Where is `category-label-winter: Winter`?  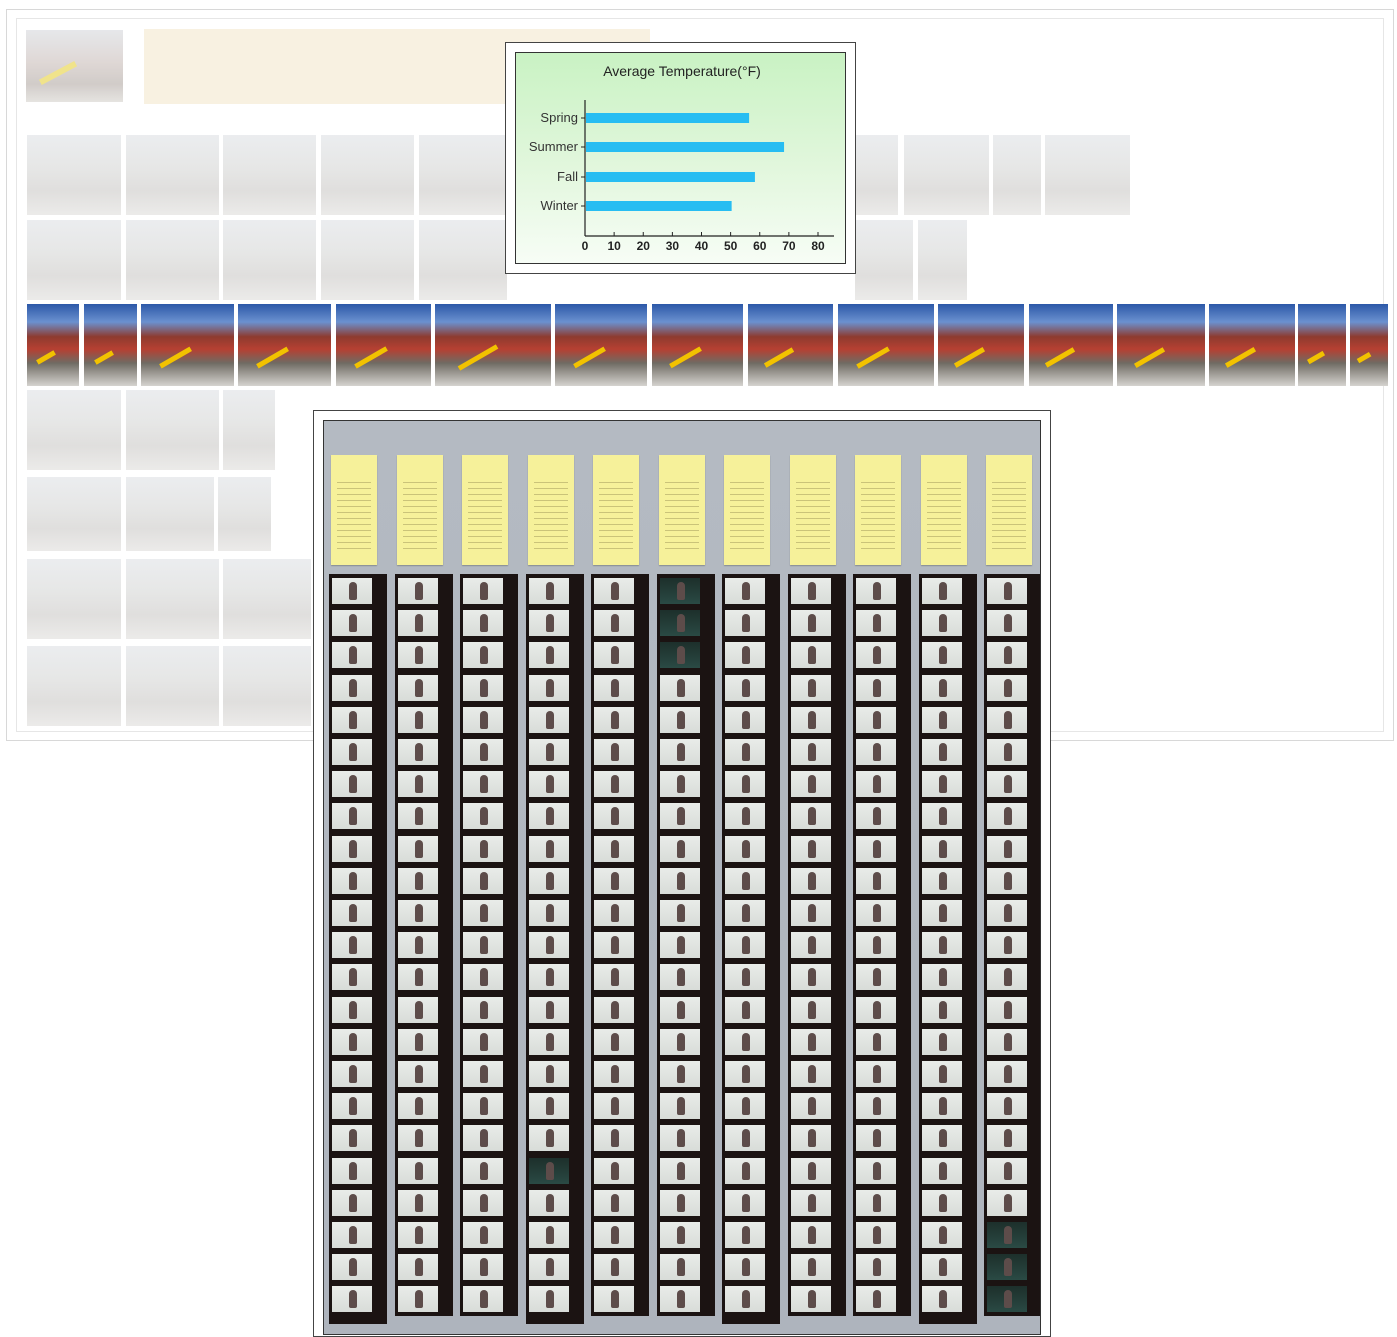 category-label-winter: Winter is located at coordinates (559, 205).